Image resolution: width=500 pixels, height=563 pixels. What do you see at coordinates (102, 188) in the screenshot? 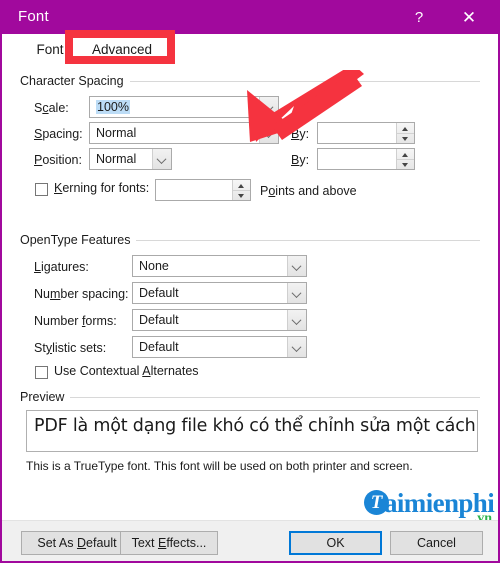
I see `kerning-label: Kerning for fonts:` at bounding box center [102, 188].